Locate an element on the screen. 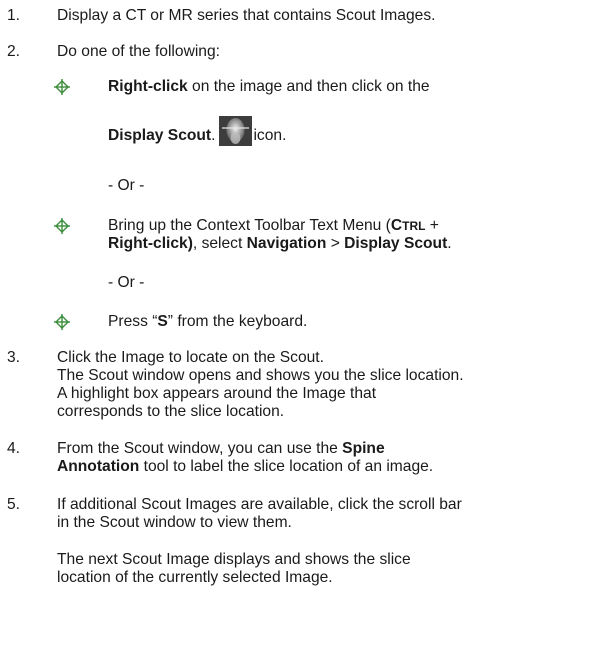 The image size is (616, 648). option-text-part: Press “ is located at coordinates (133, 321).